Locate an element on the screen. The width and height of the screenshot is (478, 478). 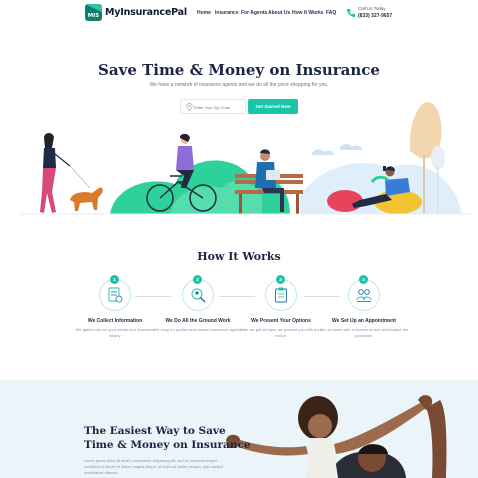
nav-insurance: Insurance is located at coordinates (227, 13).